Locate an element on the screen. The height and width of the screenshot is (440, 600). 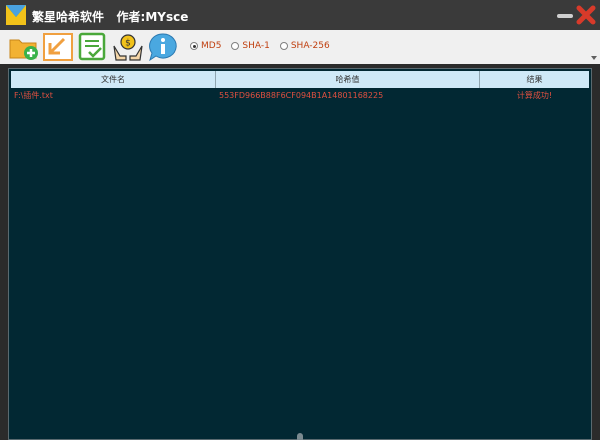
radio-sha1-label: SHA-1 is located at coordinates (256, 46).